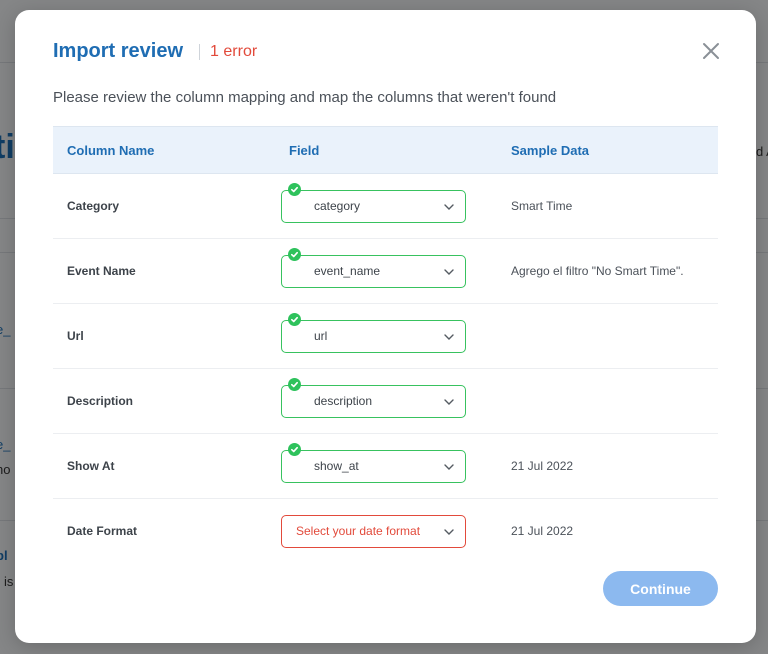 The width and height of the screenshot is (768, 654). I want to click on table-row: Url url, so click(385, 336).